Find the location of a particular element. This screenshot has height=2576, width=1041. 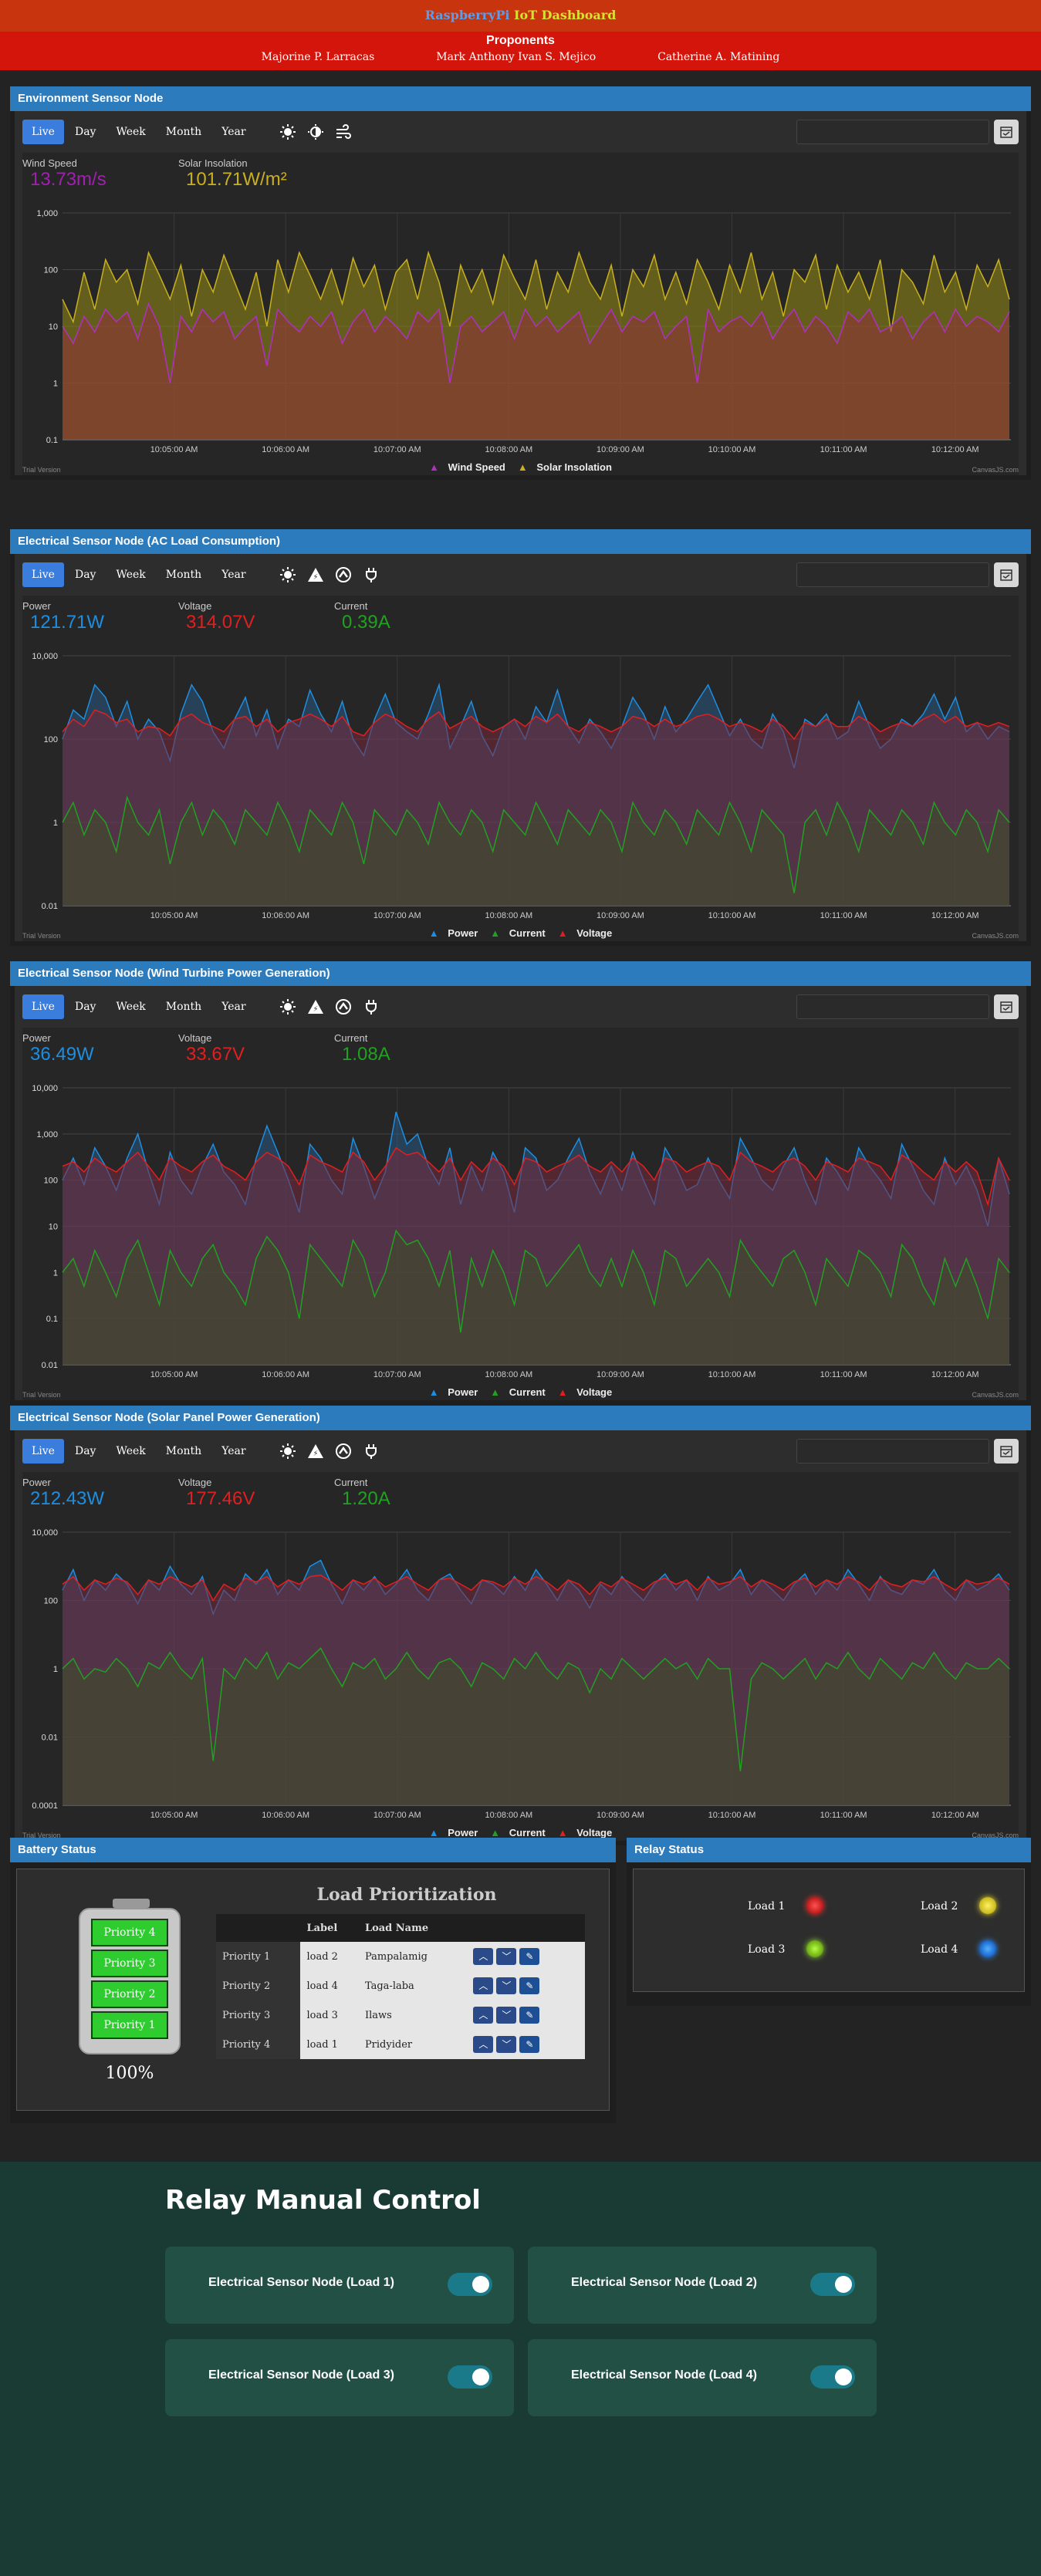

relay-status-title: Relay Status is located at coordinates (829, 1850).